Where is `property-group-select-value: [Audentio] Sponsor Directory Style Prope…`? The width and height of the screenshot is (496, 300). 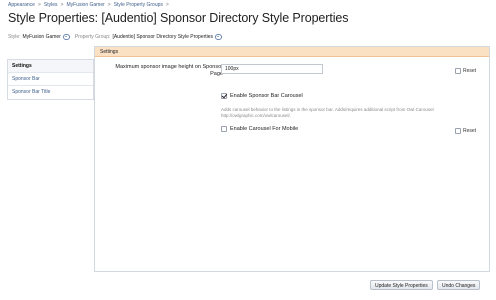 property-group-select-value: [Audentio] Sponsor Directory Style Prope… is located at coordinates (162, 37).